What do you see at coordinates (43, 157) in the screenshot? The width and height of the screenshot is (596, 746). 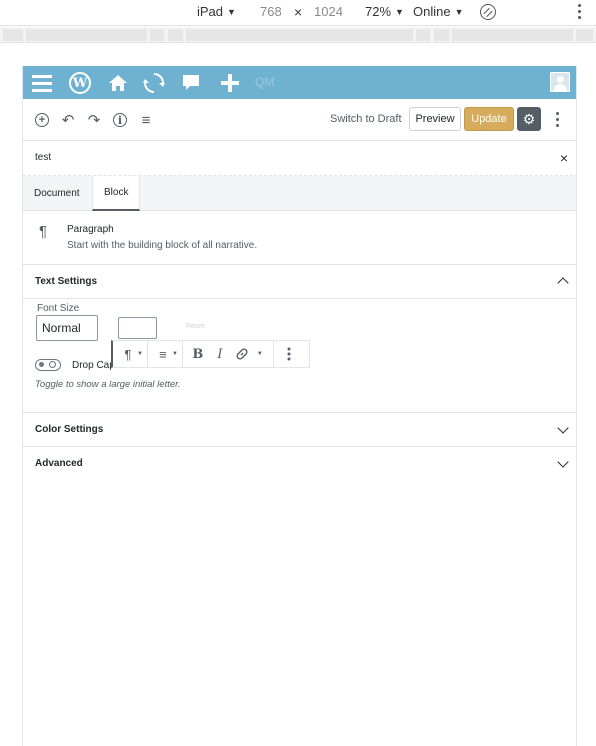 I see `sidebar-title: test` at bounding box center [43, 157].